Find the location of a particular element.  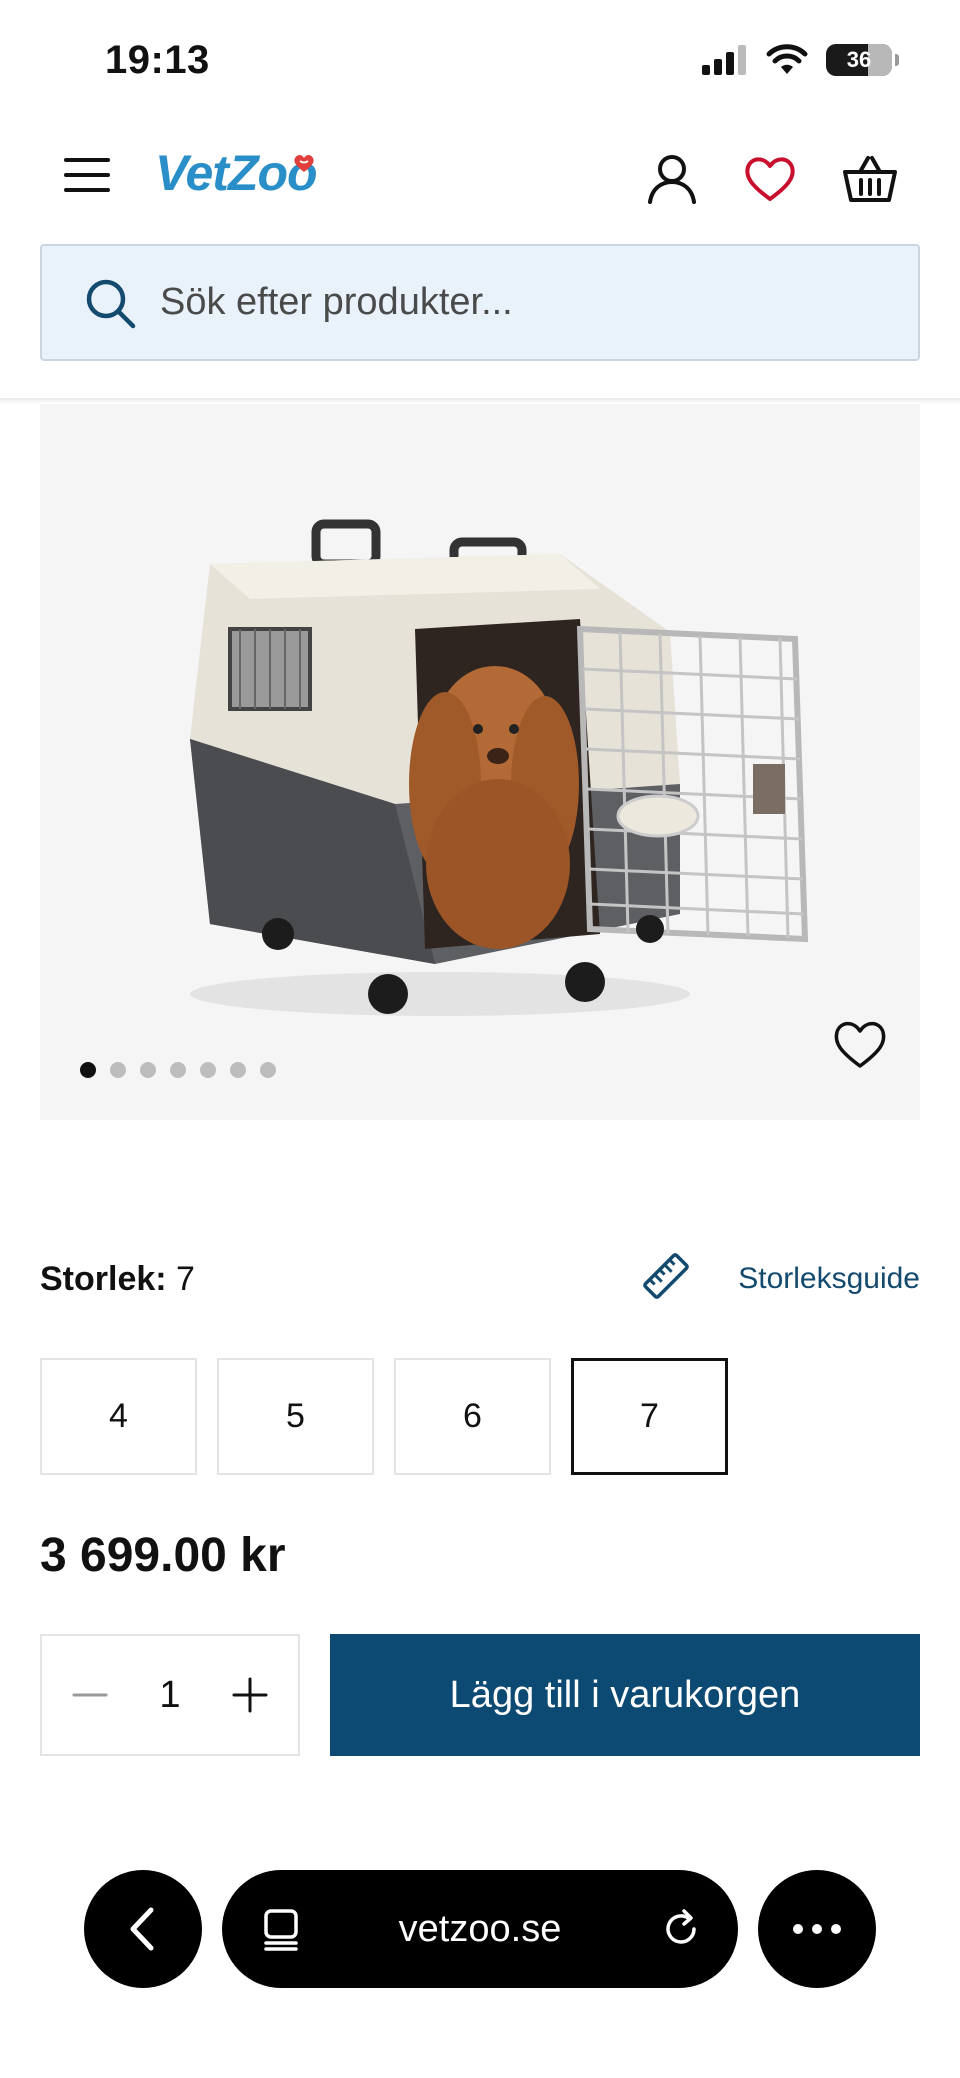

menu-icon is located at coordinates (87, 175).